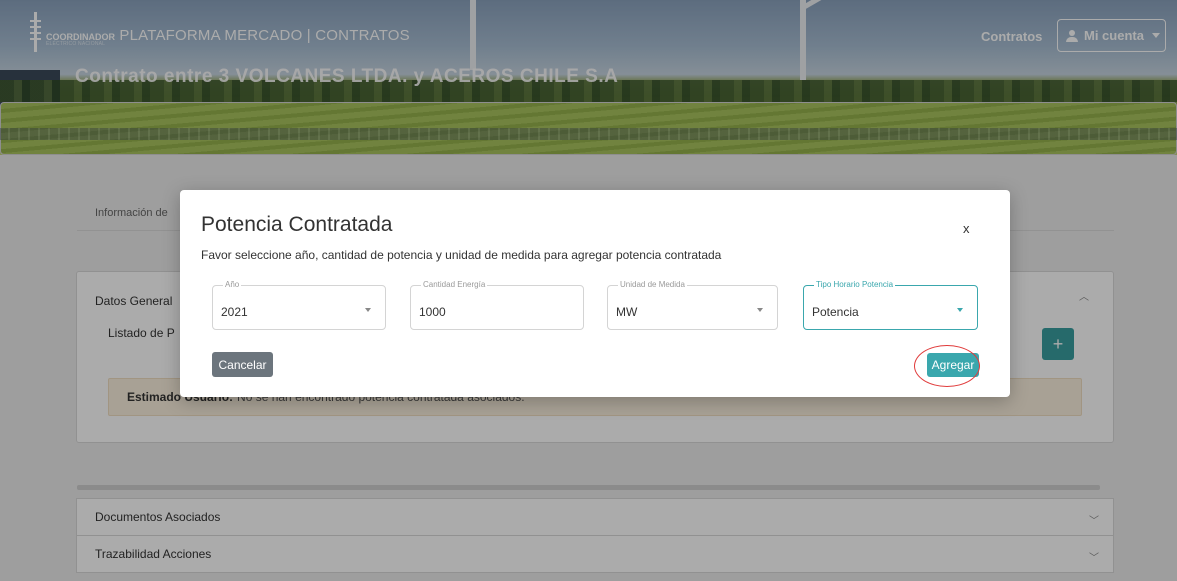 Image resolution: width=1177 pixels, height=581 pixels. Describe the element at coordinates (454, 284) in the screenshot. I see `amount-label: Cantidad Energía` at that location.